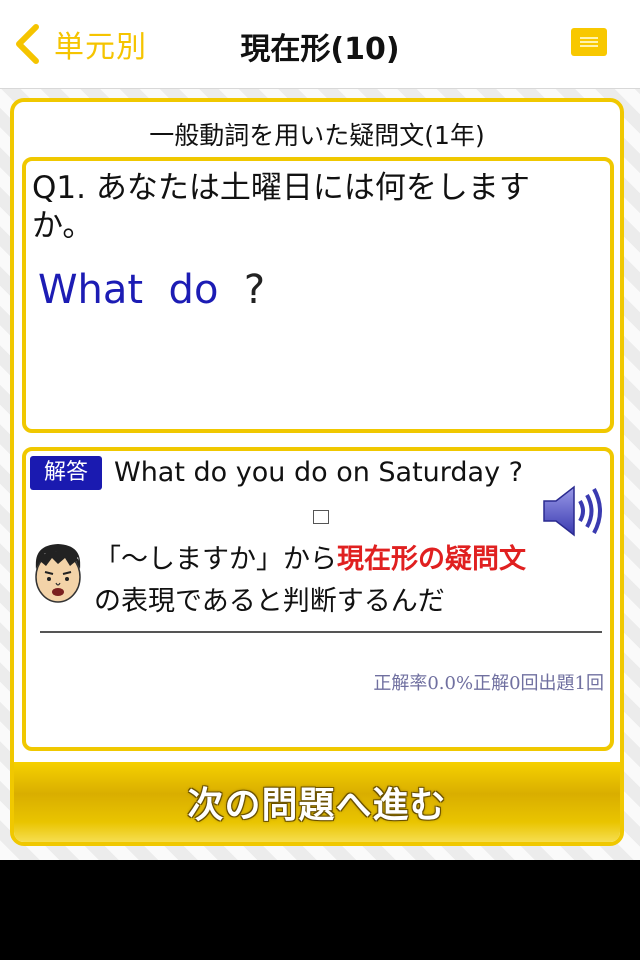 This screenshot has width=640, height=960. What do you see at coordinates (317, 805) in the screenshot?
I see `next-question-label: 次の問題へ進む` at bounding box center [317, 805].